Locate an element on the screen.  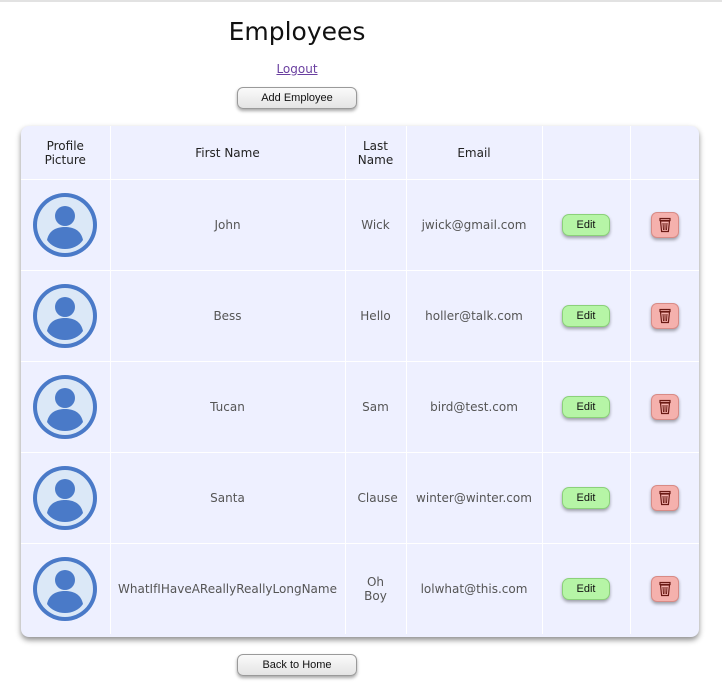
table-row: John Wick jwick@gmail.com Edit is located at coordinates (360, 225).